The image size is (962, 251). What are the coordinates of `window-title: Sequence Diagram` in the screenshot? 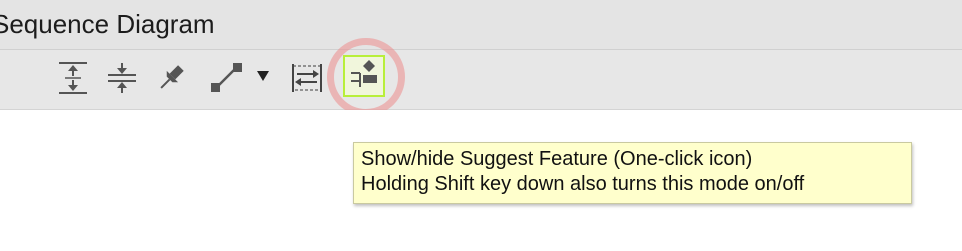 It's located at (107, 24).